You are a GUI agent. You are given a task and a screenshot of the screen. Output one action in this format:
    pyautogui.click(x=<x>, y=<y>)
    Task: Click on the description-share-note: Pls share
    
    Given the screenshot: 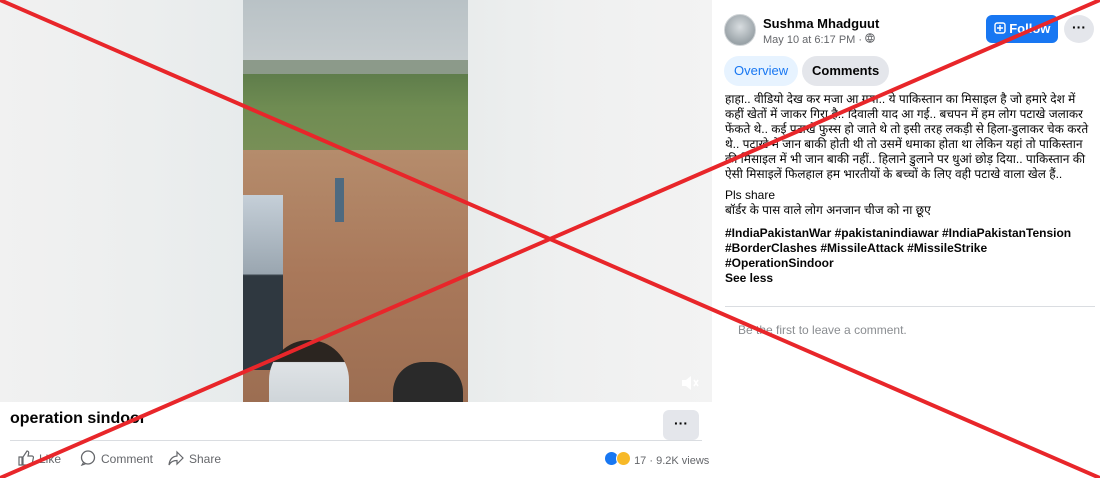 What is the action you would take?
    pyautogui.click(x=750, y=195)
    